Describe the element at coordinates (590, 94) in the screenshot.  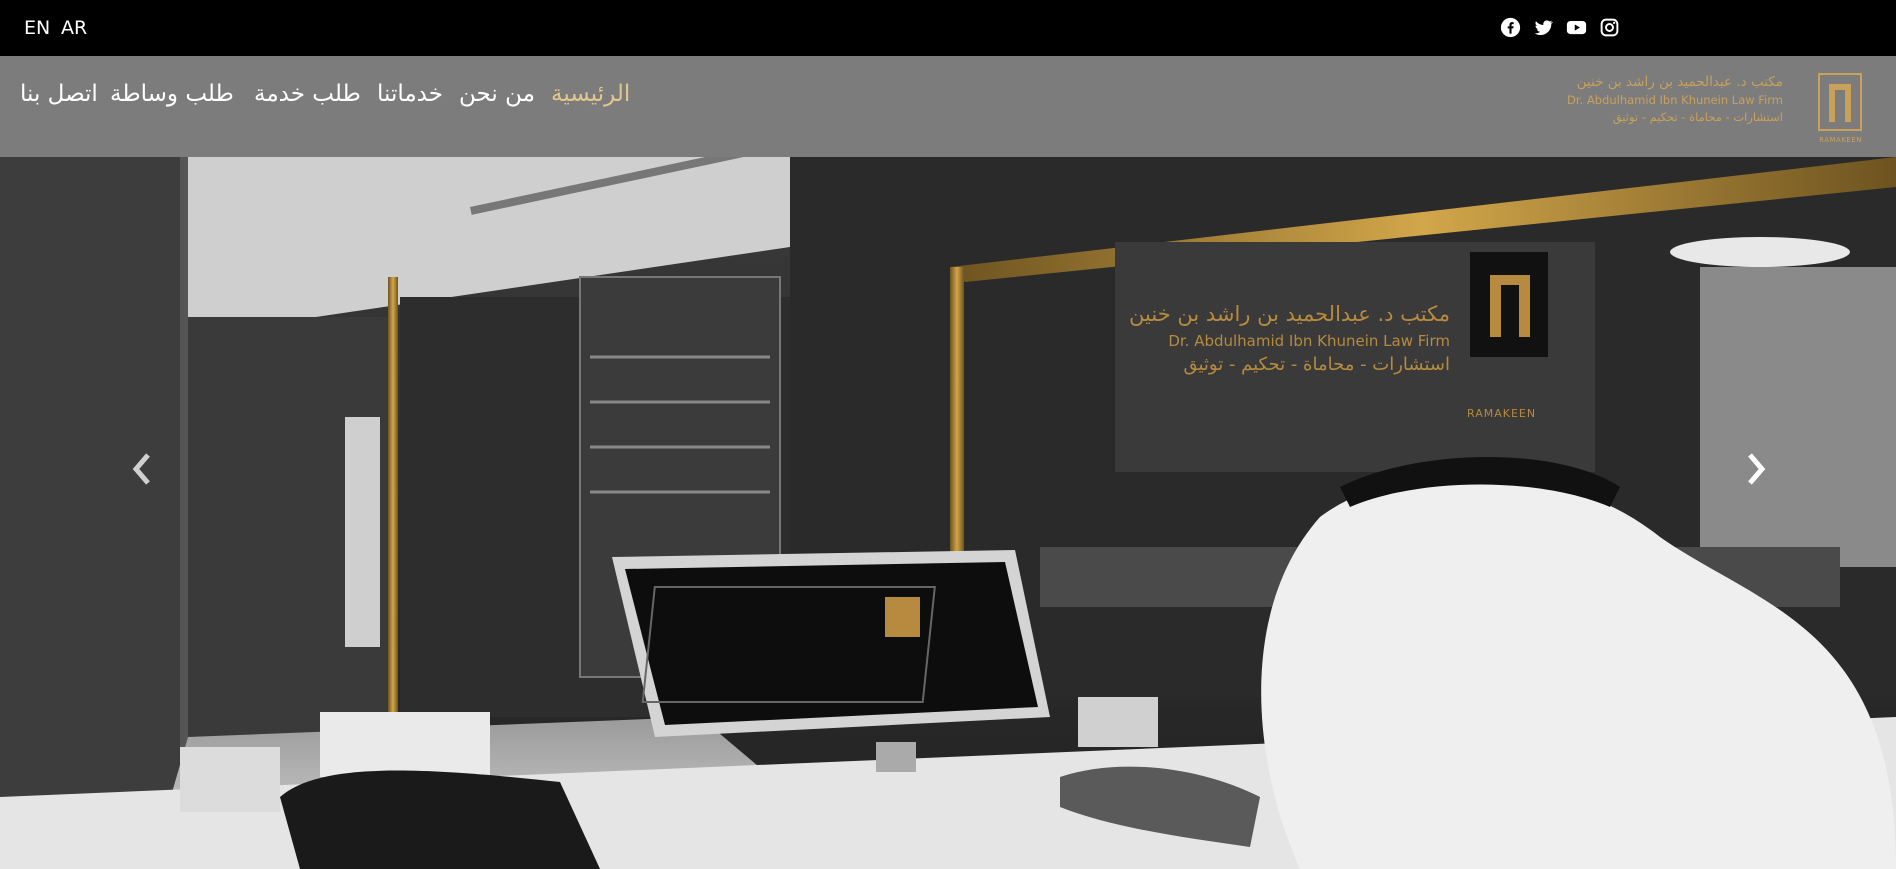
I see `nav-home: الرئيسية` at that location.